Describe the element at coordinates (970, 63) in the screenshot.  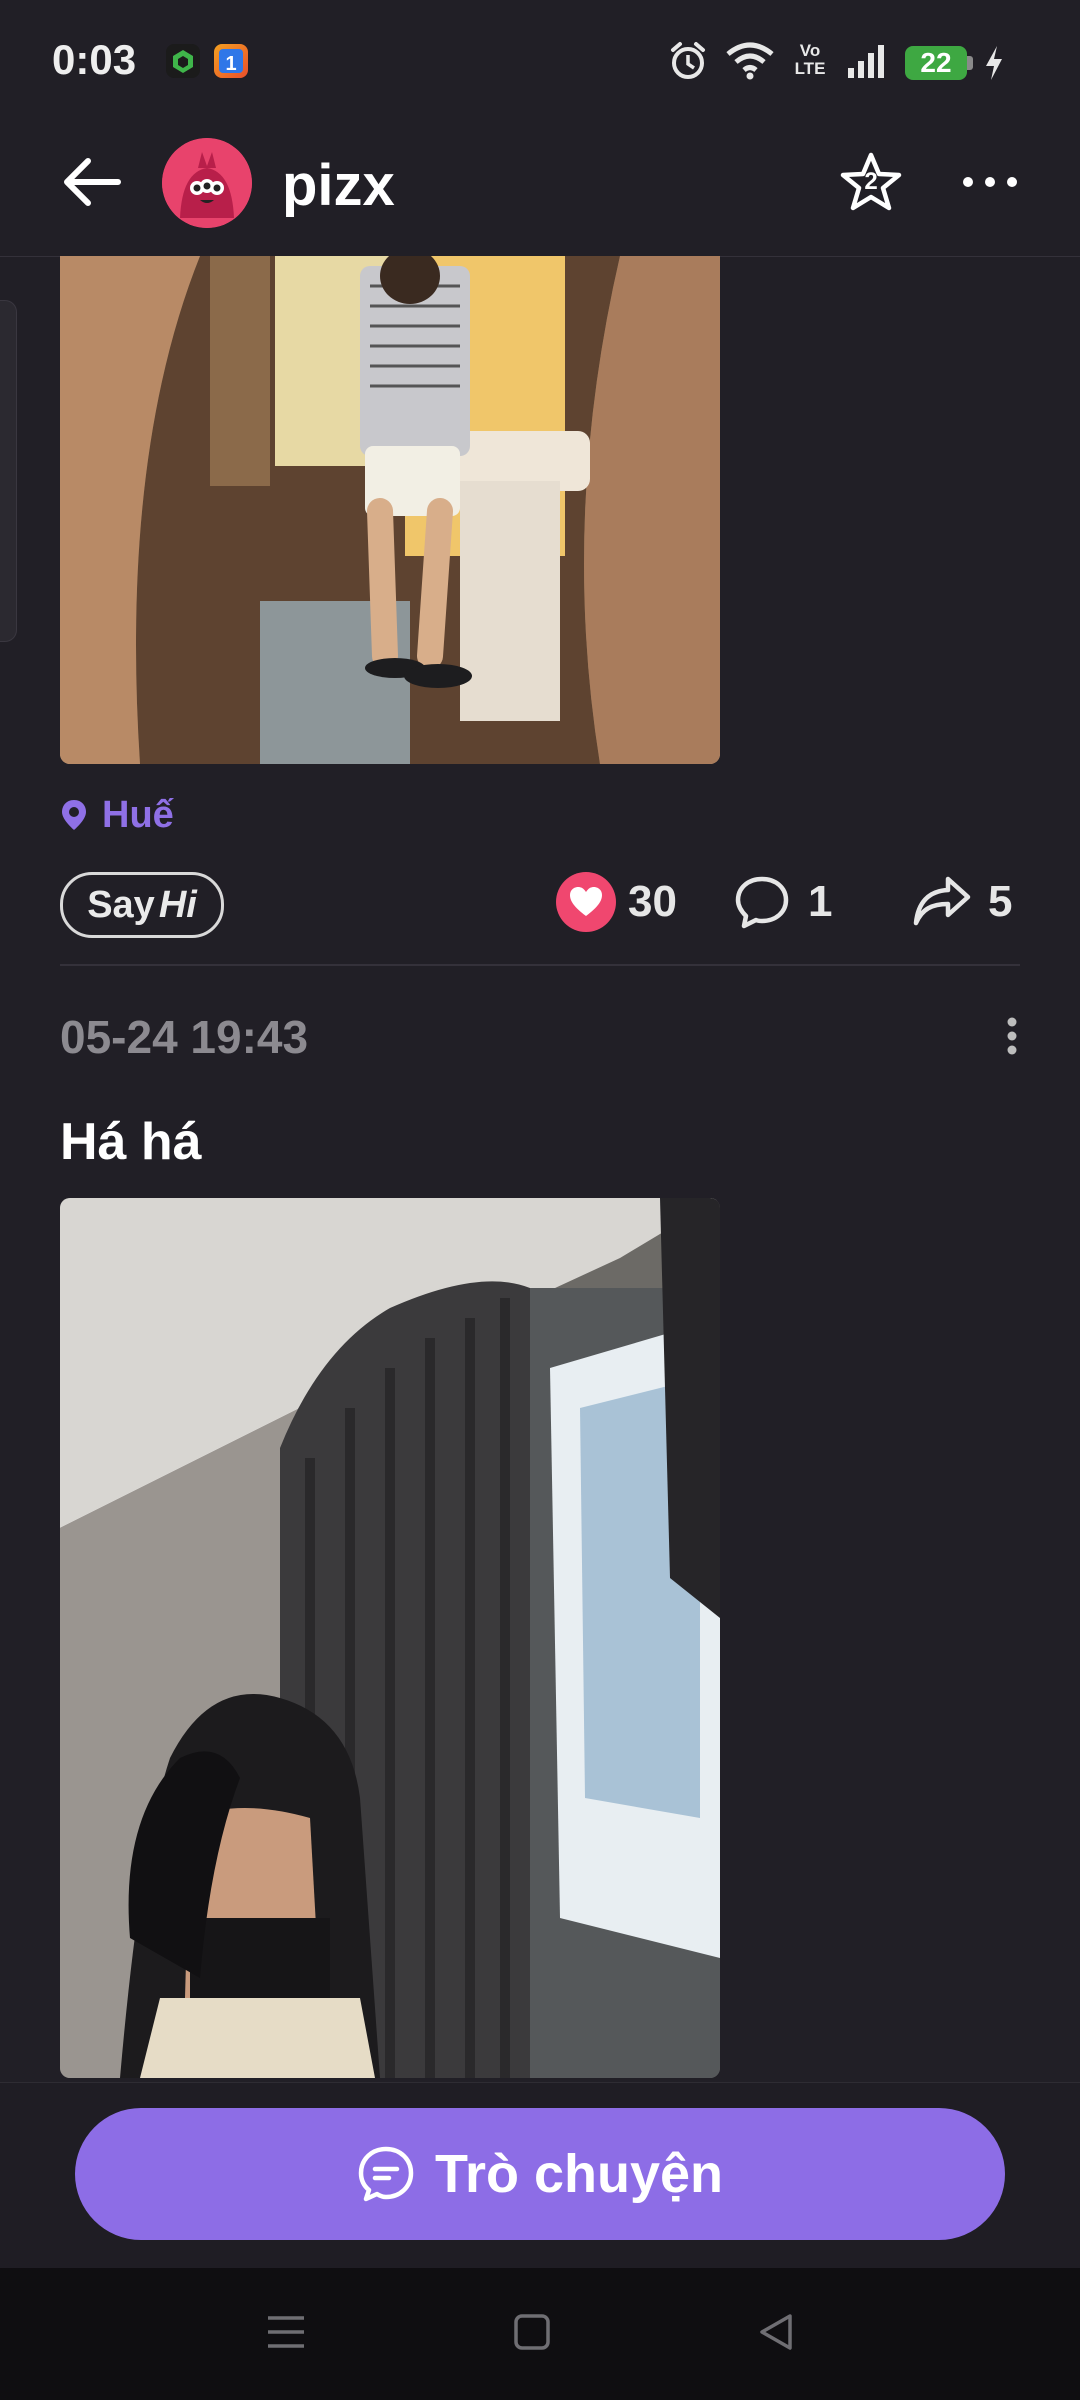
I see `battery-tip` at that location.